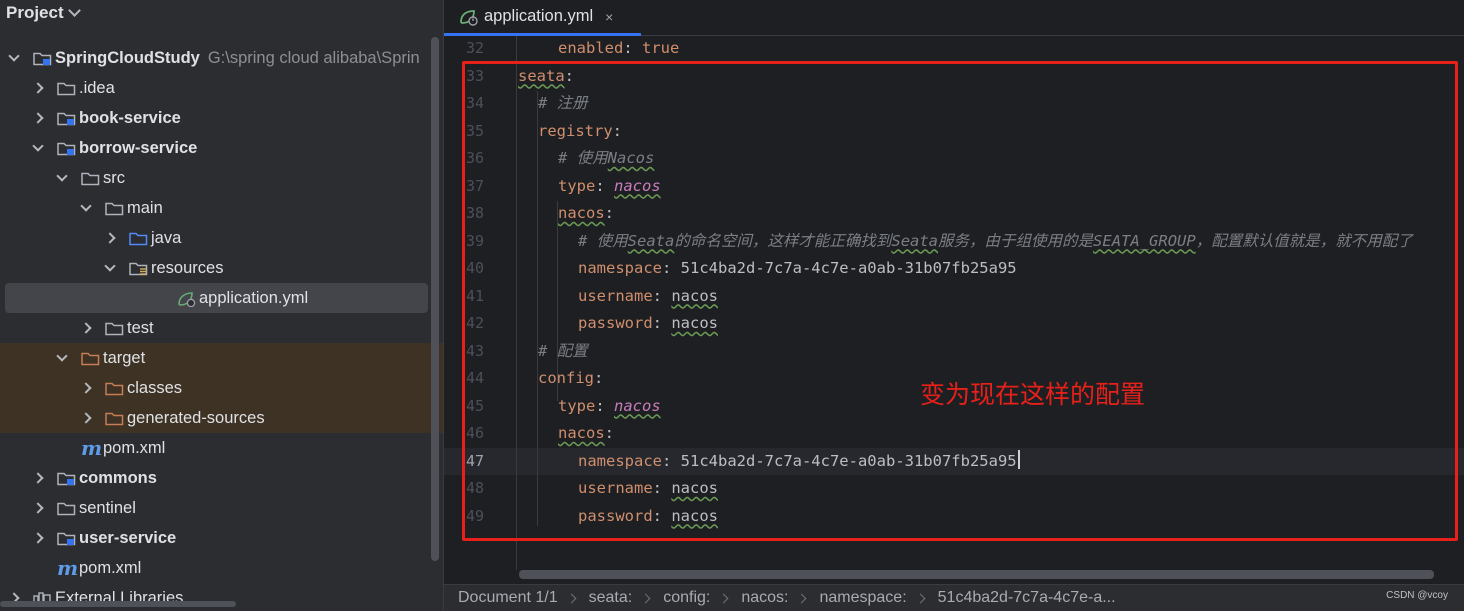 The image size is (1464, 611). What do you see at coordinates (632, 48) in the screenshot?
I see `code-token: :` at bounding box center [632, 48].